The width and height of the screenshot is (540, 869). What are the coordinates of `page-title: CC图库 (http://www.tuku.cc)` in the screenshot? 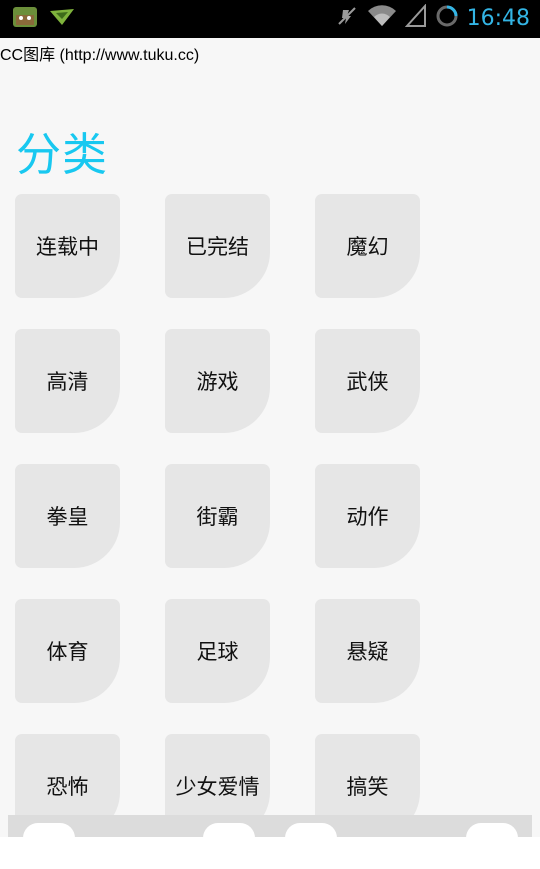 It's located at (100, 55).